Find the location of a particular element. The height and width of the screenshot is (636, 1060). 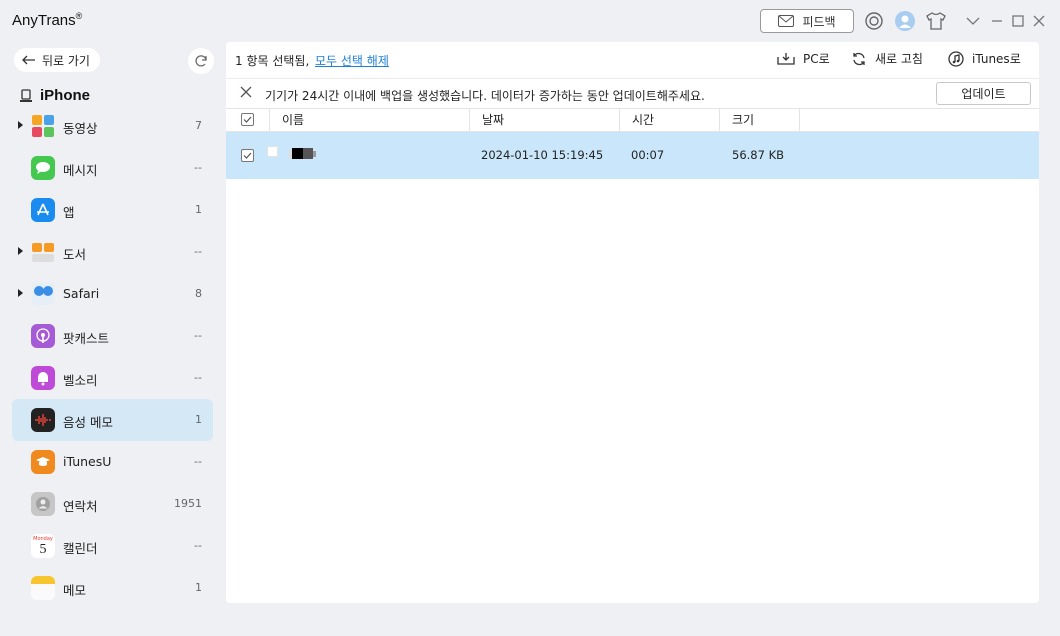

sidebar-item-label: 동영상 is located at coordinates (80, 128).